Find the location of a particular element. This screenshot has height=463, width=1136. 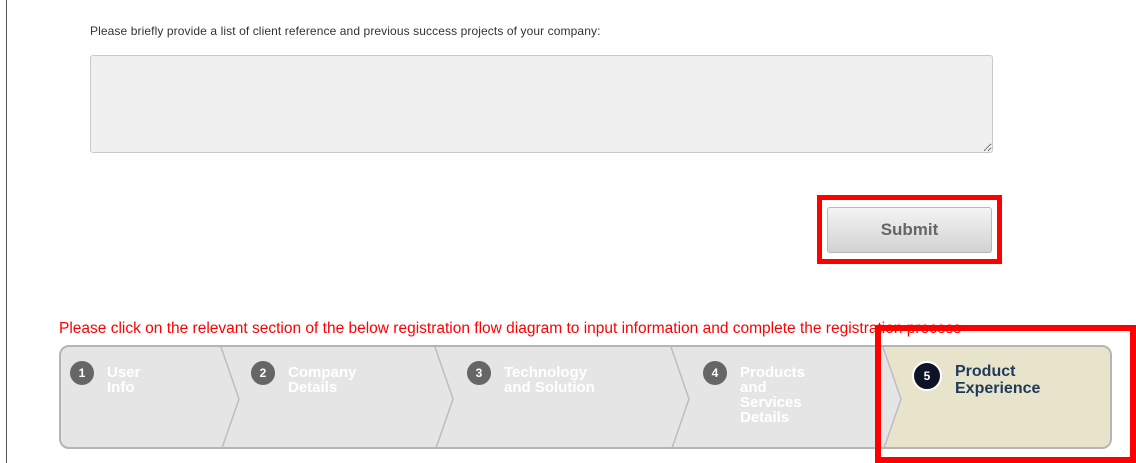

step-number-badge: 4 is located at coordinates (715, 373).